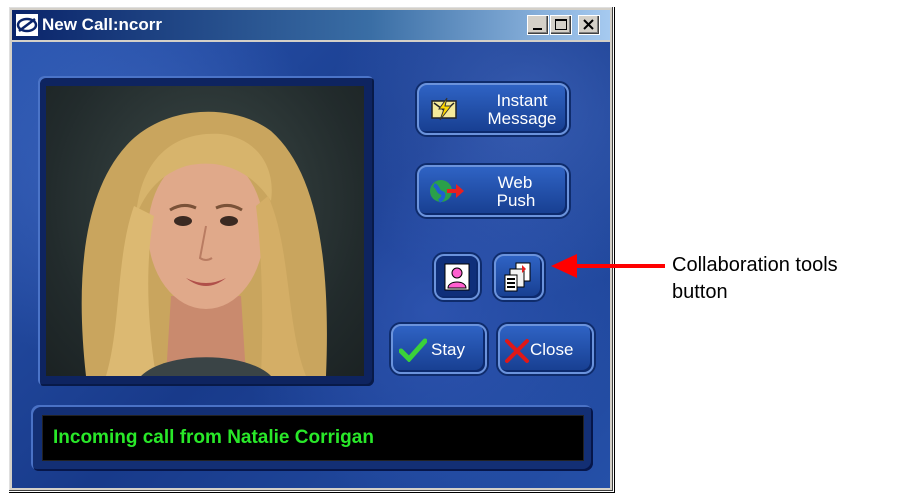 The image size is (899, 495). What do you see at coordinates (755, 265) in the screenshot?
I see `annotation-line-1: Collaboration tools` at bounding box center [755, 265].